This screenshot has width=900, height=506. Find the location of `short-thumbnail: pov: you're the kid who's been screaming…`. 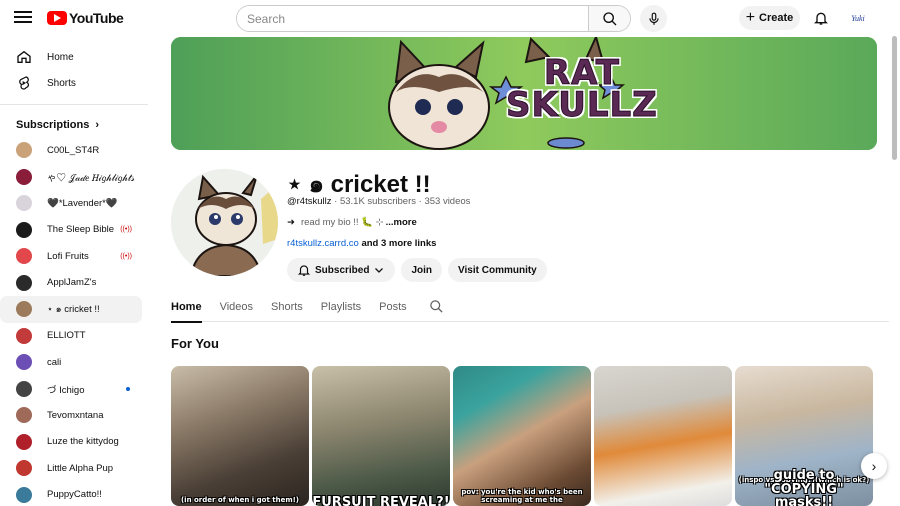

short-thumbnail: pov: you're the kid who's been screaming… is located at coordinates (522, 436).